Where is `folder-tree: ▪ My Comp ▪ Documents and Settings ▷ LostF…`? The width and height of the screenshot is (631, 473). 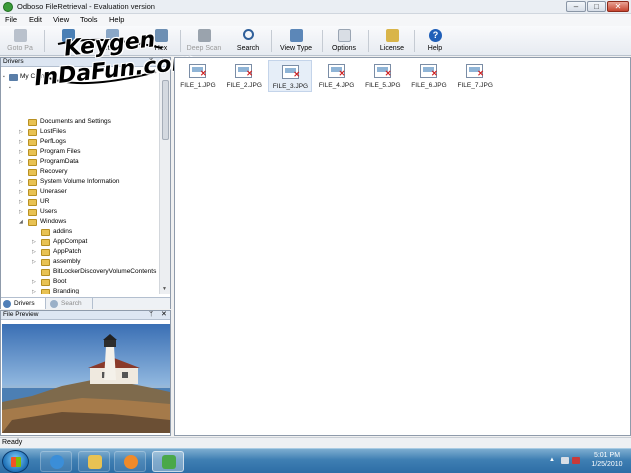 folder-tree: ▪ My Comp ▪ Documents and Settings ▷ LostF… is located at coordinates (80, 181).